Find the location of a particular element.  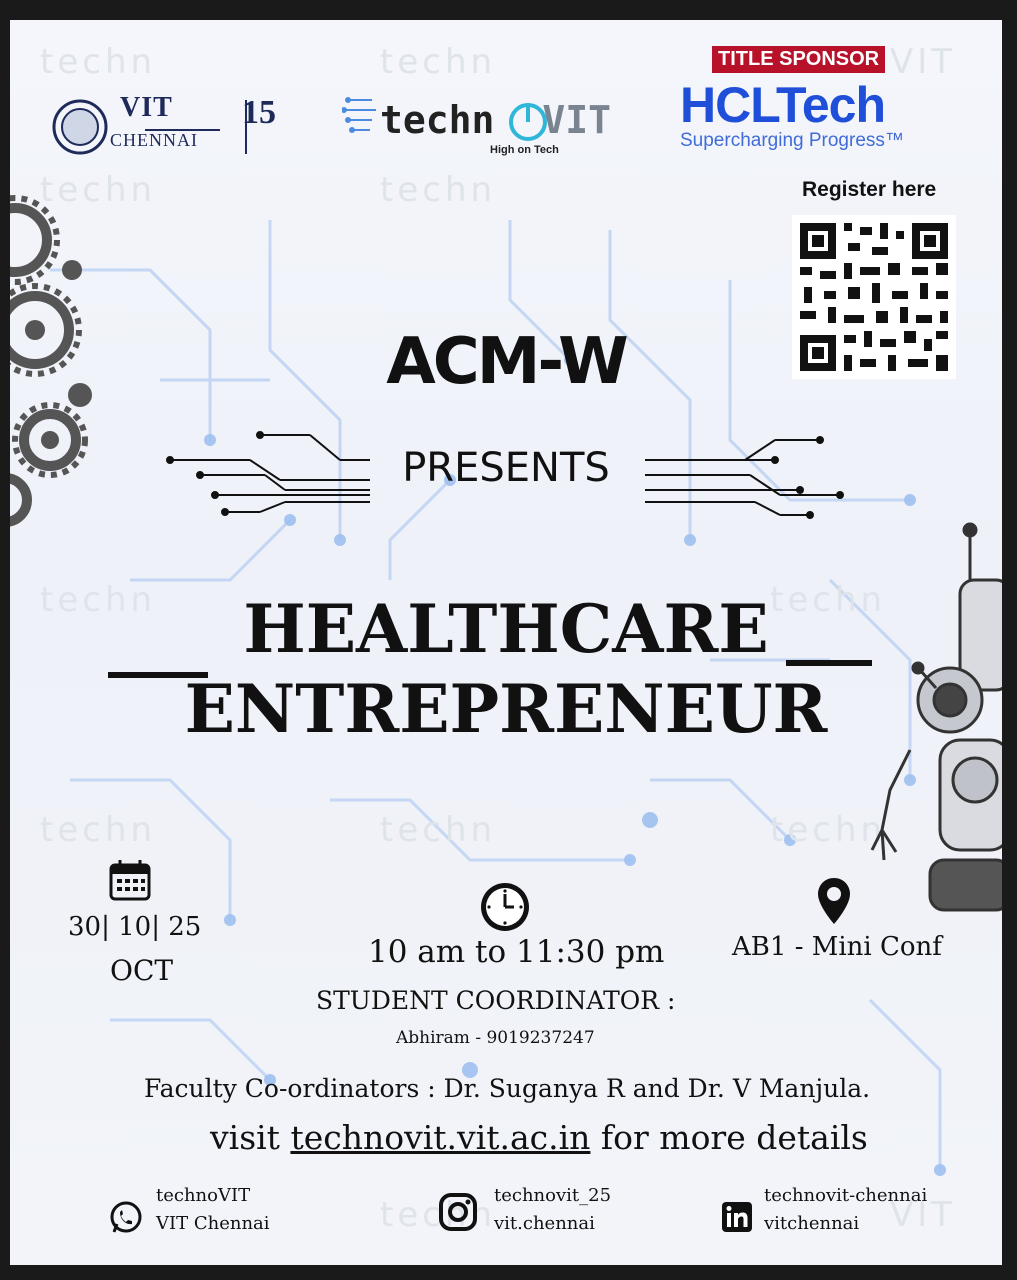

event-venue: AB1 - Mini Conf is located at coordinates (837, 947).